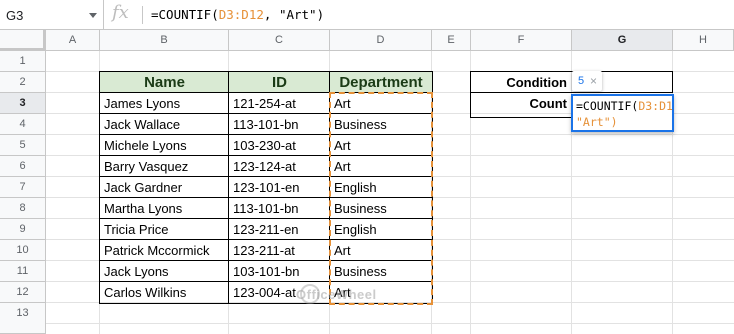 This screenshot has width=734, height=334. I want to click on row-header-9: 9, so click(23, 229).